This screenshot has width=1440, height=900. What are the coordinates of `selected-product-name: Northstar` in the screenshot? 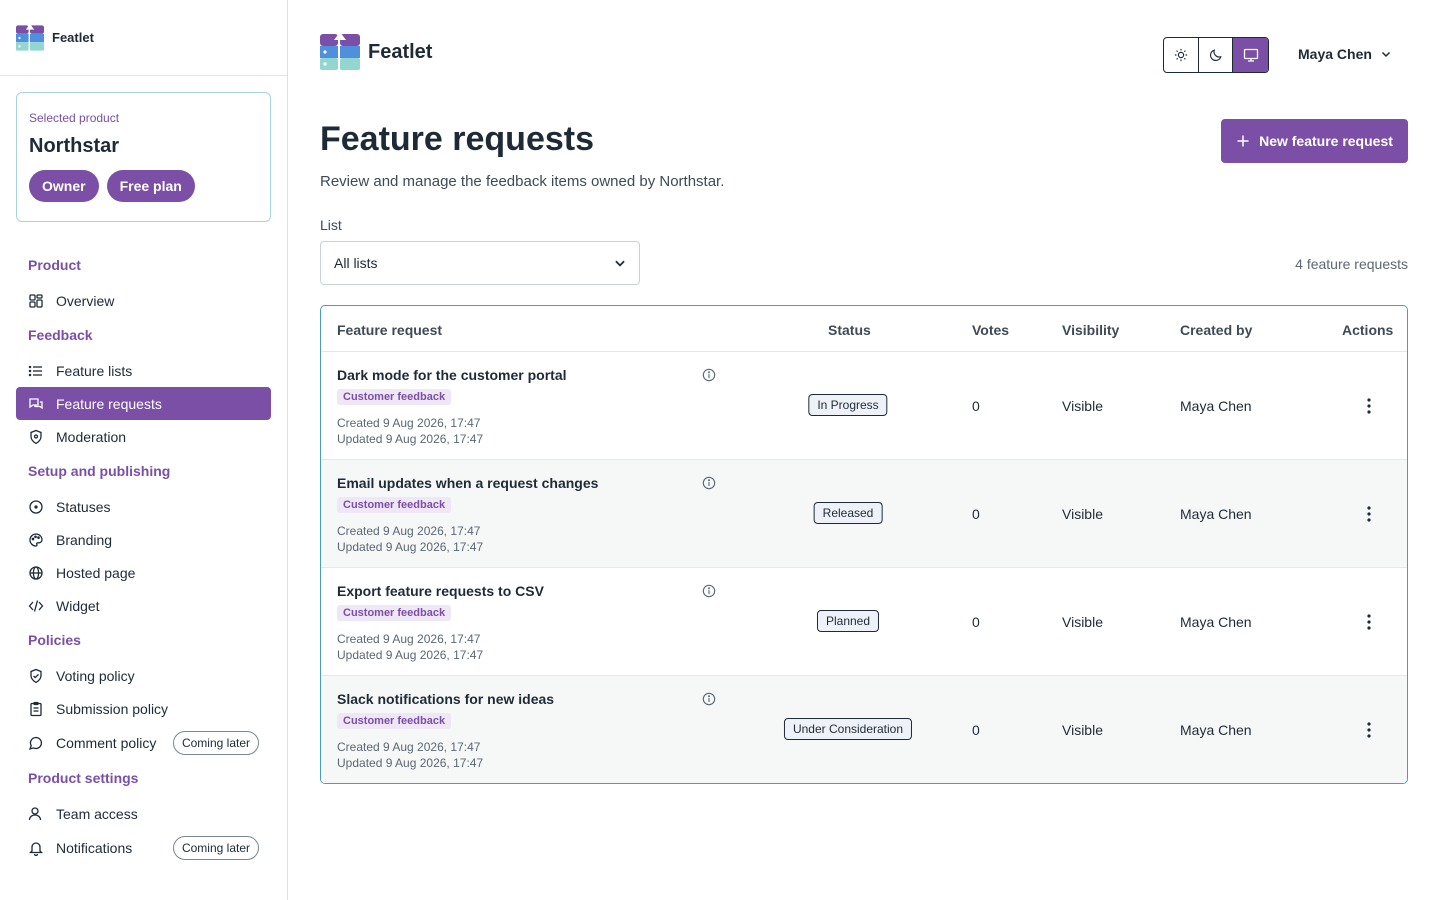 It's located at (74, 146).